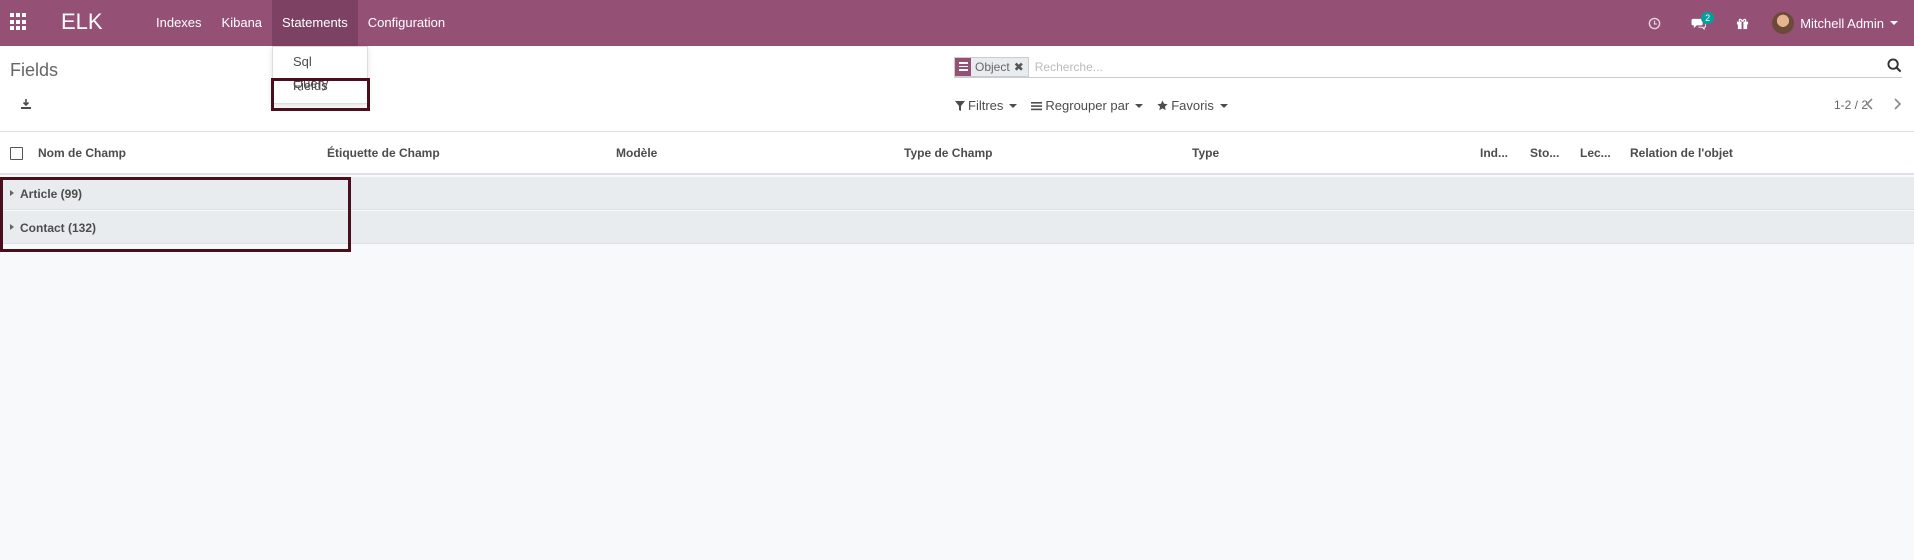 The image size is (1914, 560). Describe the element at coordinates (948, 153) in the screenshot. I see `column-header-field-type: Type de Champ` at that location.